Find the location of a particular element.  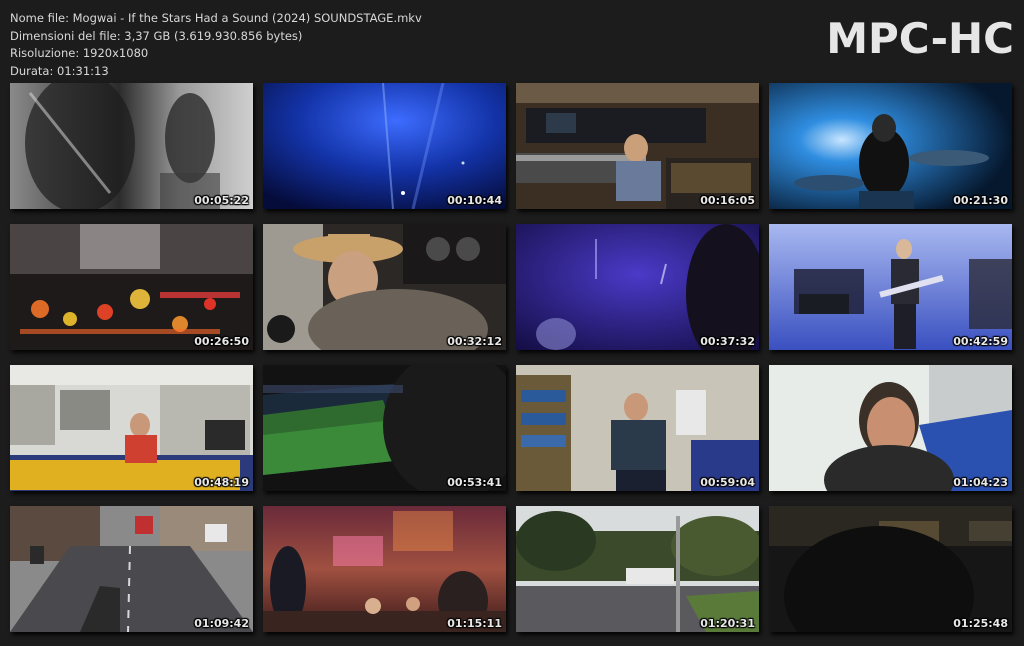

thumbnail-timestamp: 01:09:42 is located at coordinates (221, 623).